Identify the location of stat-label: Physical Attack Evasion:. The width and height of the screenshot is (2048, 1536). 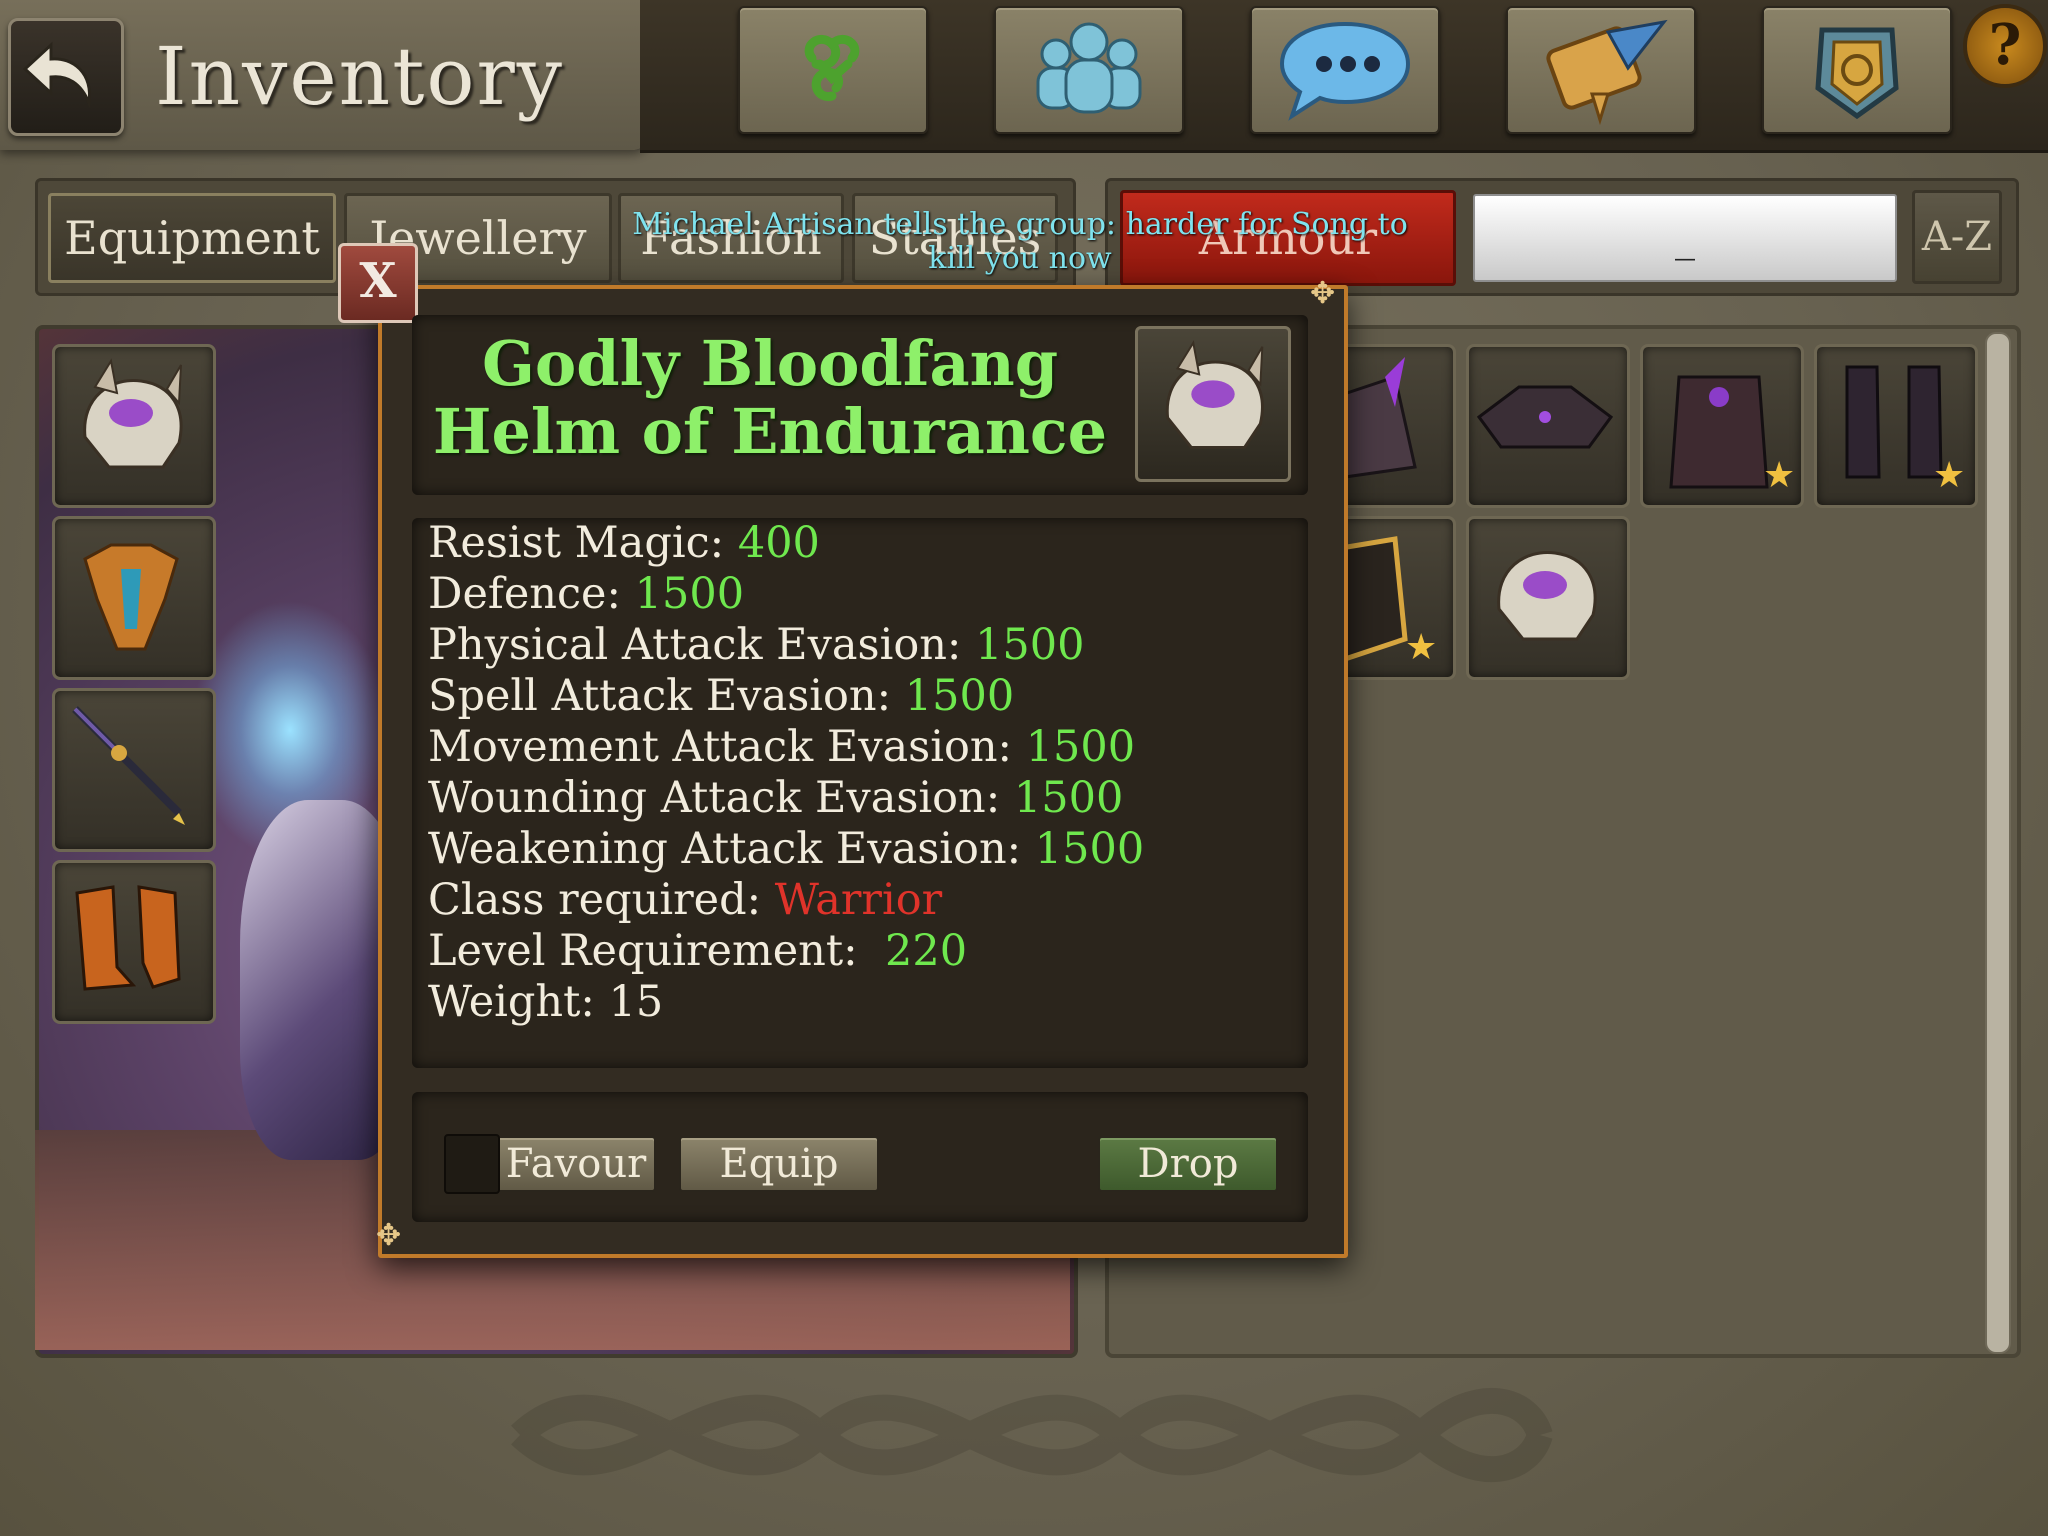
(695, 645).